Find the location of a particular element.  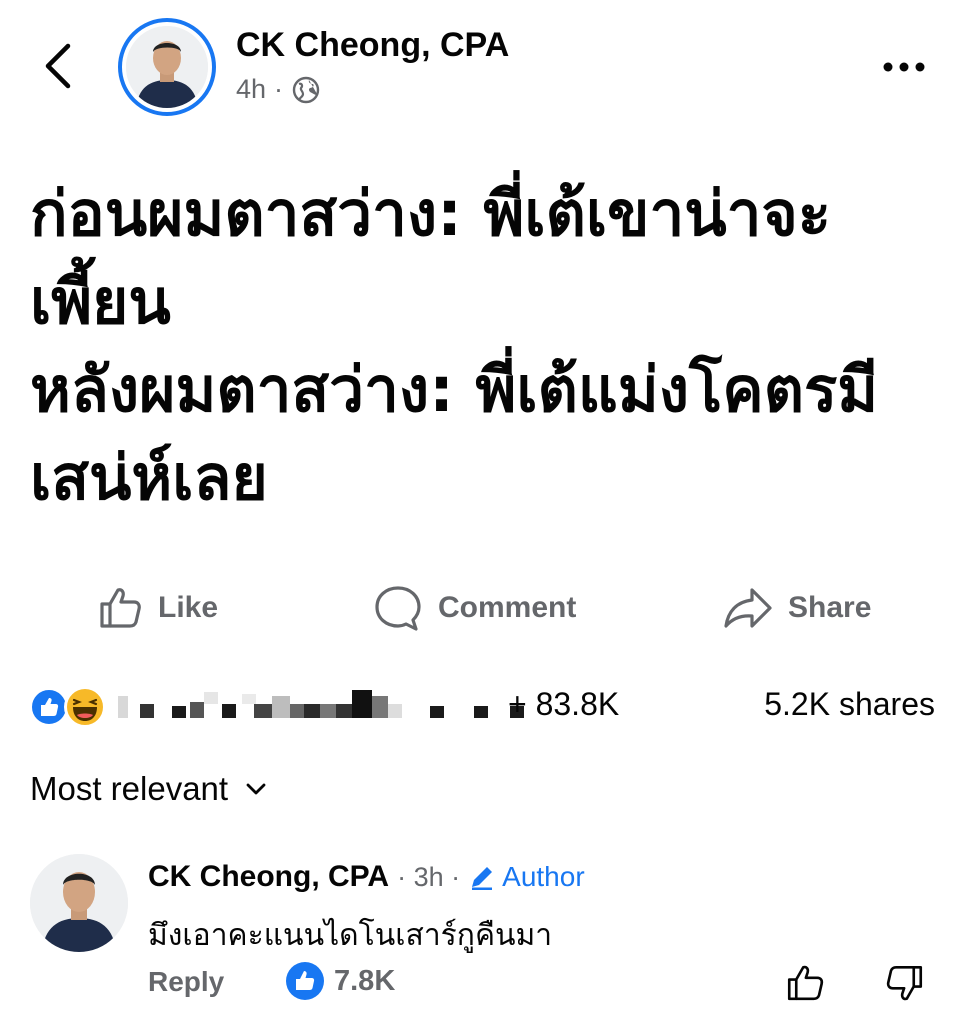

post-text-line: เพี้ยน is located at coordinates (100, 301).